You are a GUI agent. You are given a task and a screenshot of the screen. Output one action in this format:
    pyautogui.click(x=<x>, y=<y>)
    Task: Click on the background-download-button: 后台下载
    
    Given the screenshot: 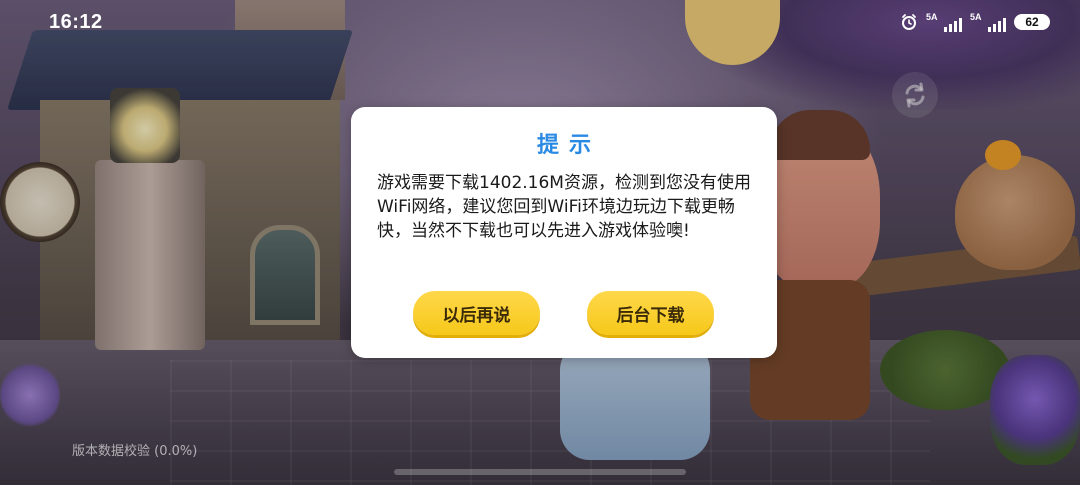 What is the action you would take?
    pyautogui.click(x=650, y=313)
    